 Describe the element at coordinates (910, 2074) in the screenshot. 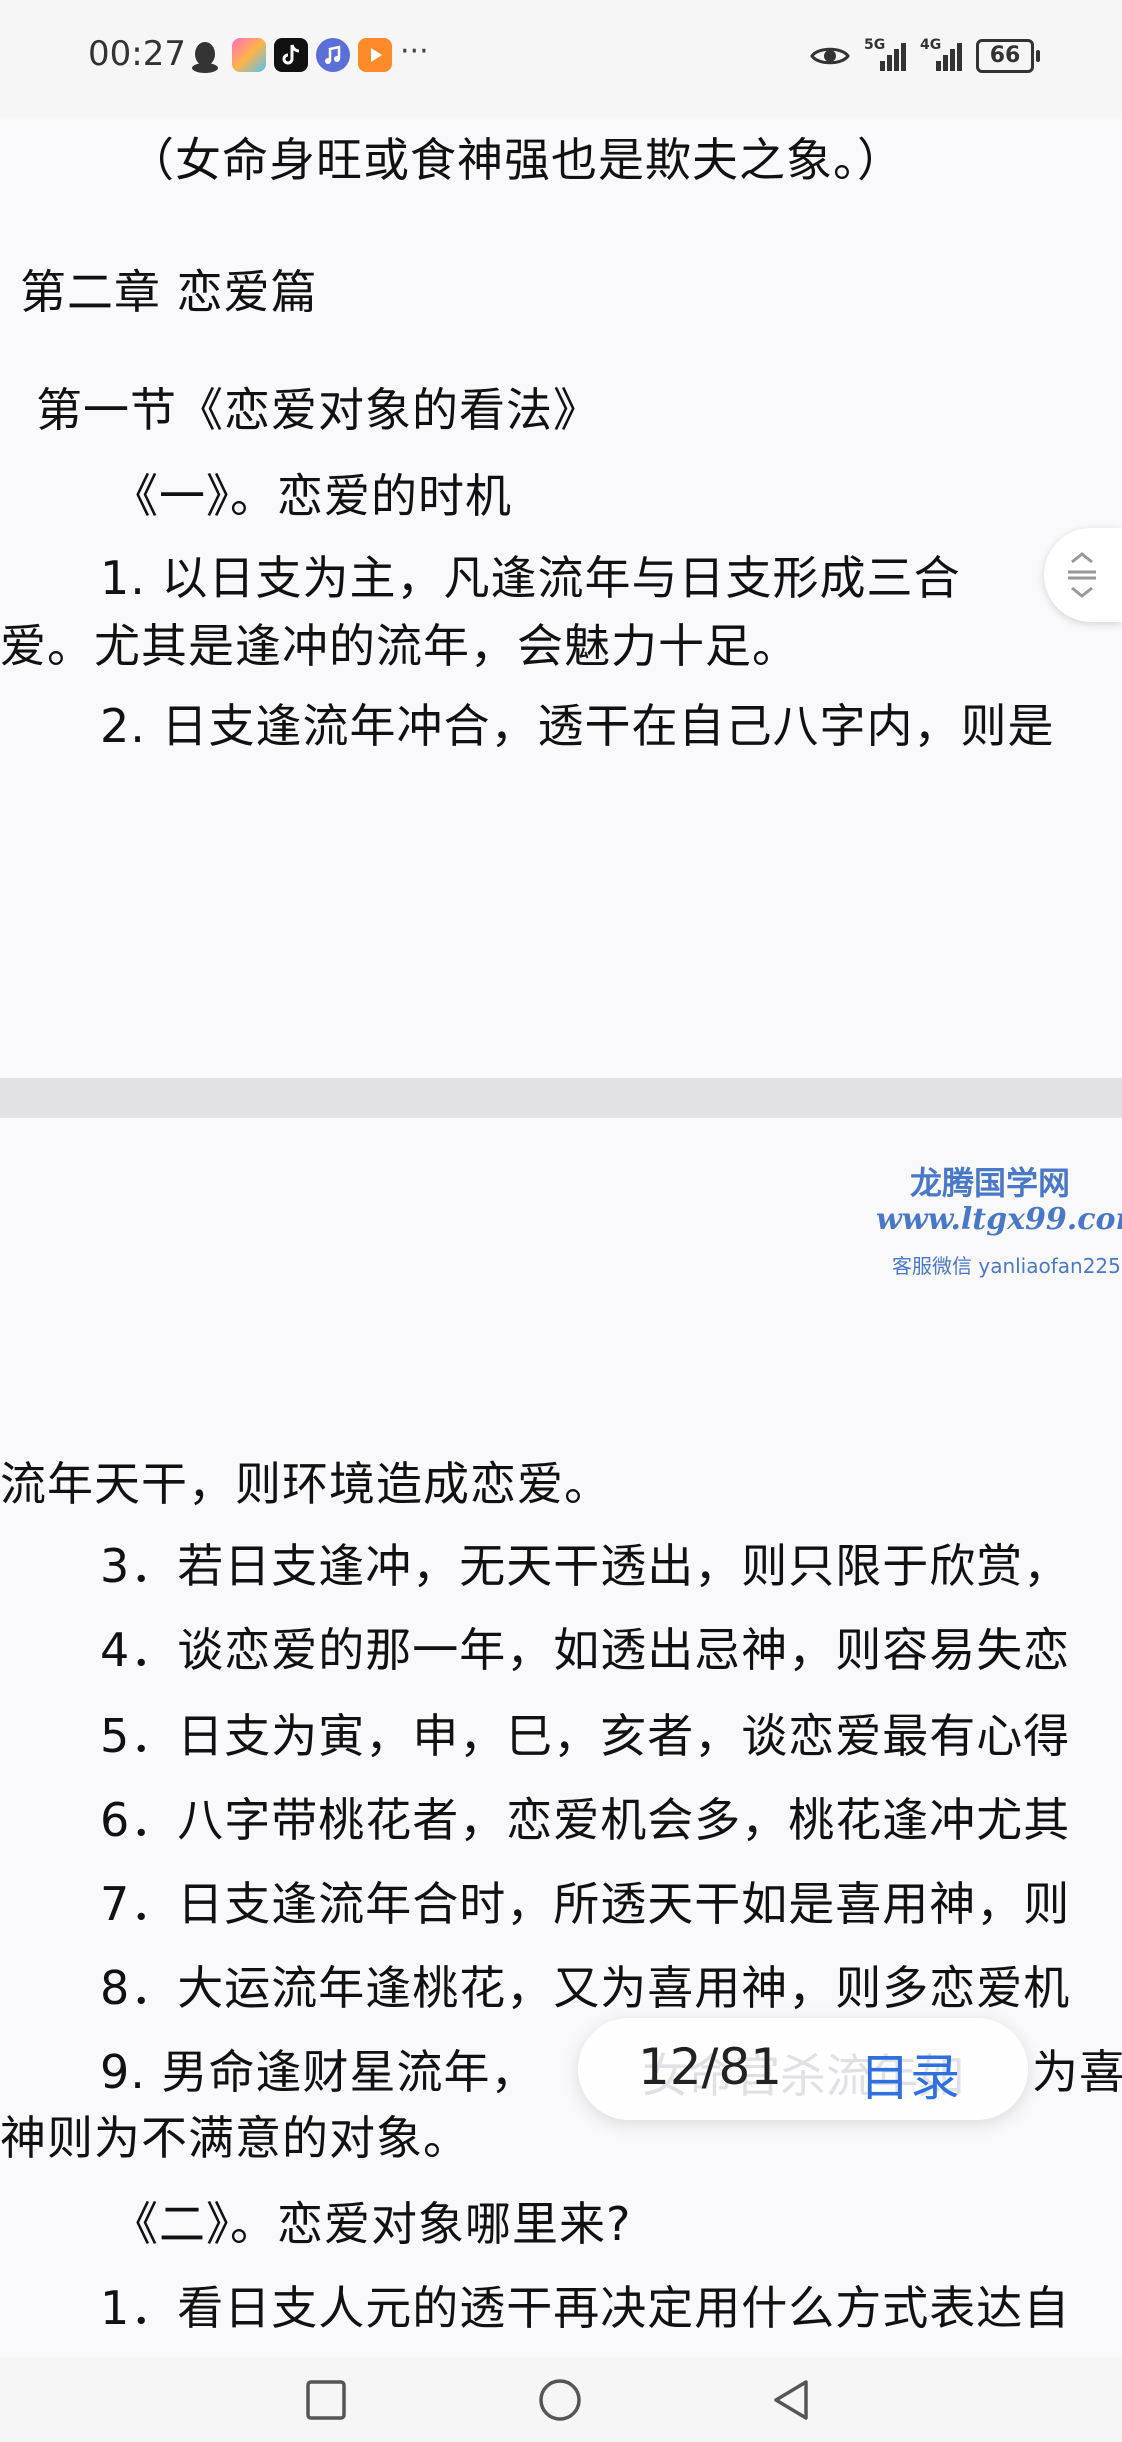

I see `toc-button: 目录` at that location.